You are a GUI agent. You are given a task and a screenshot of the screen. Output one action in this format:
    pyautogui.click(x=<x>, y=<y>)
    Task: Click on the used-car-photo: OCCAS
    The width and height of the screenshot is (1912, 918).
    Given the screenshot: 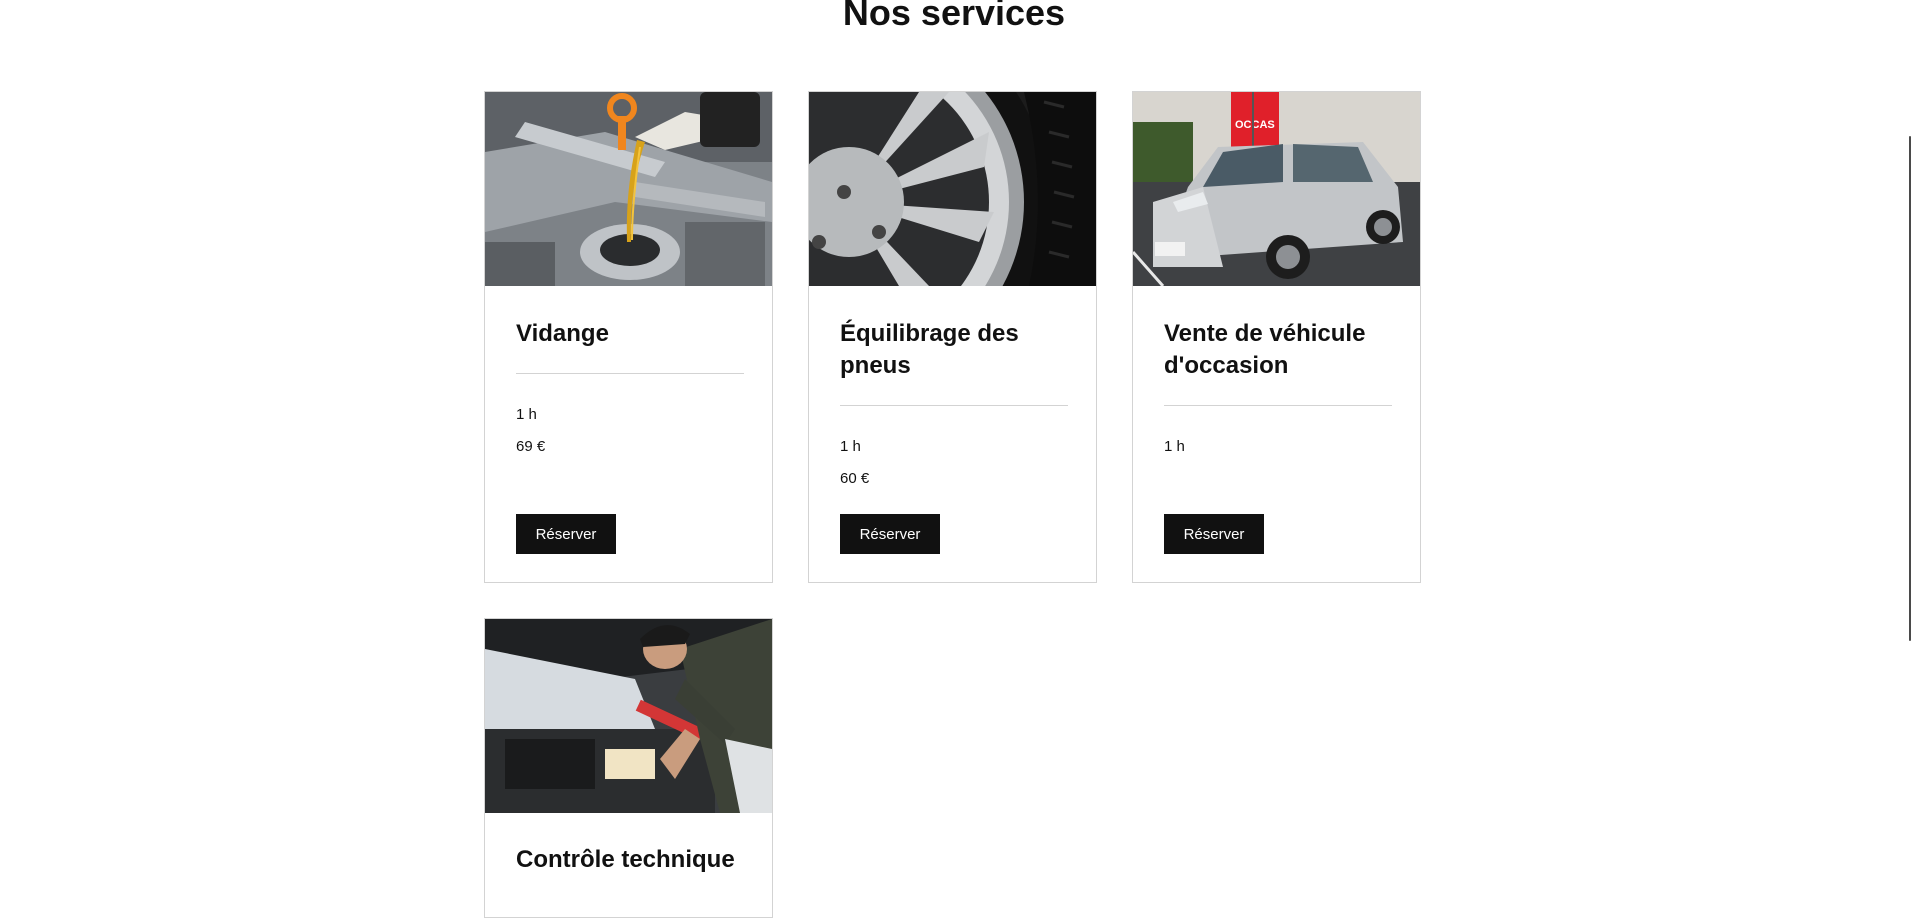 What is the action you would take?
    pyautogui.click(x=1276, y=189)
    